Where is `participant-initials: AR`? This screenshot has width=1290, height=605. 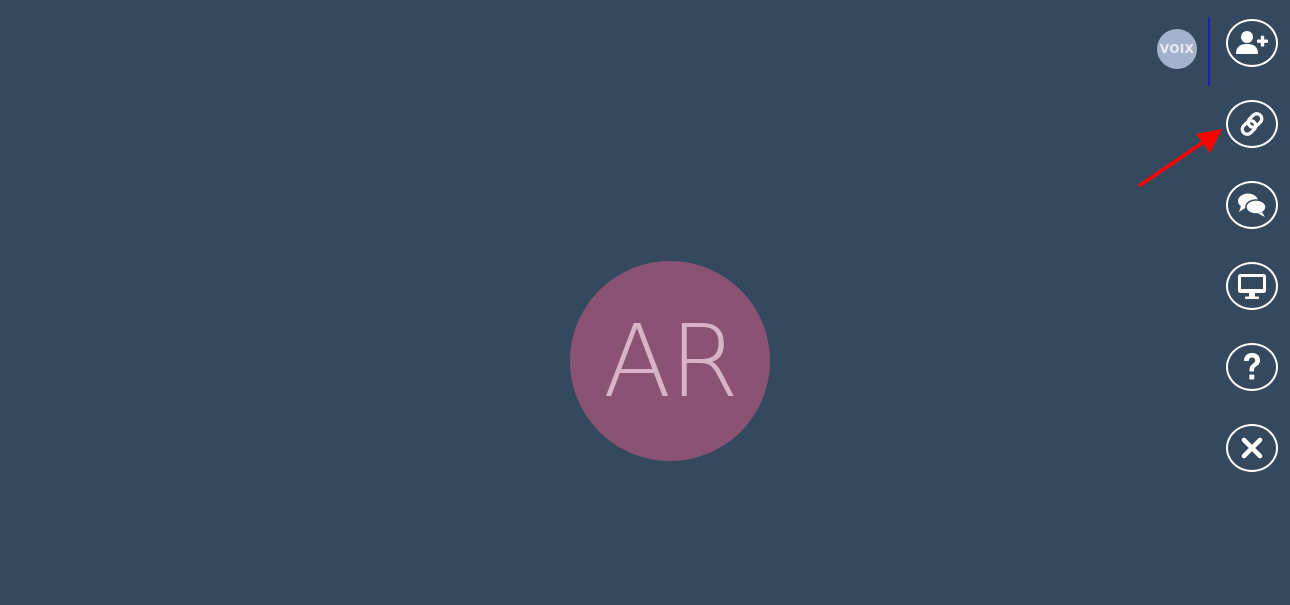 participant-initials: AR is located at coordinates (671, 361).